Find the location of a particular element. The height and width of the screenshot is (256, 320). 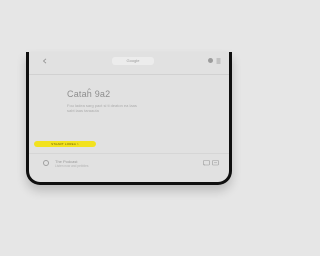

section-divider is located at coordinates (129, 153).